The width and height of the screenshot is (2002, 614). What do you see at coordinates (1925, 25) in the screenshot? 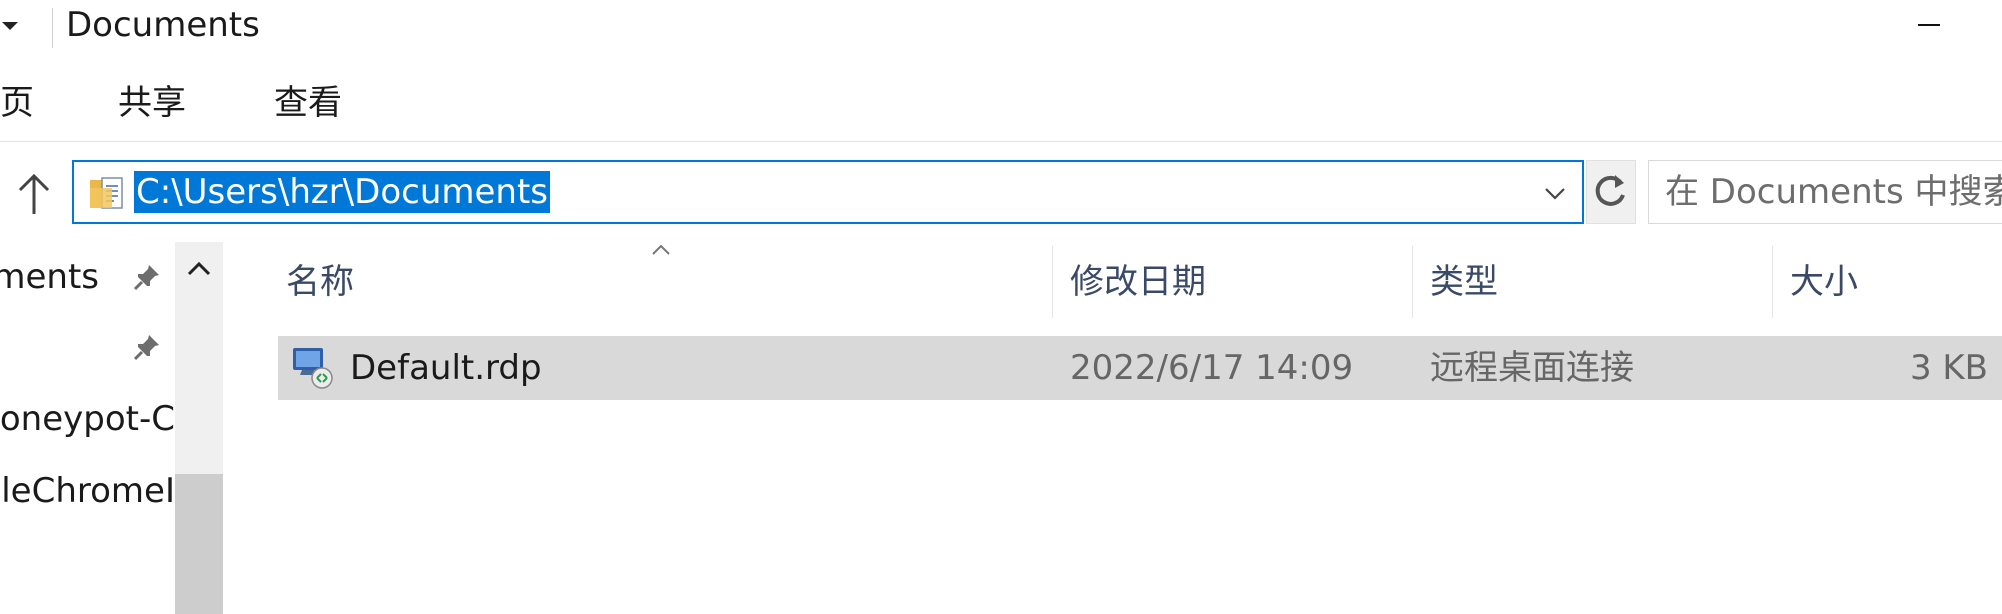
I see `minimize-button` at bounding box center [1925, 25].